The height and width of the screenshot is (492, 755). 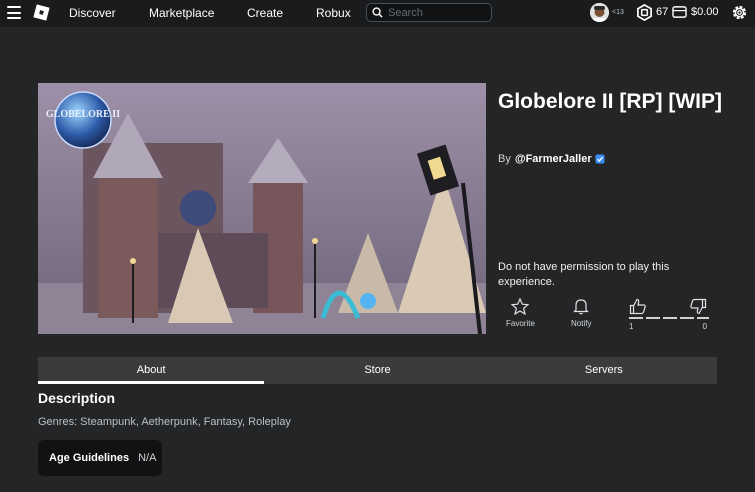 I want to click on age-guidelines-value: N/A, so click(x=147, y=458).